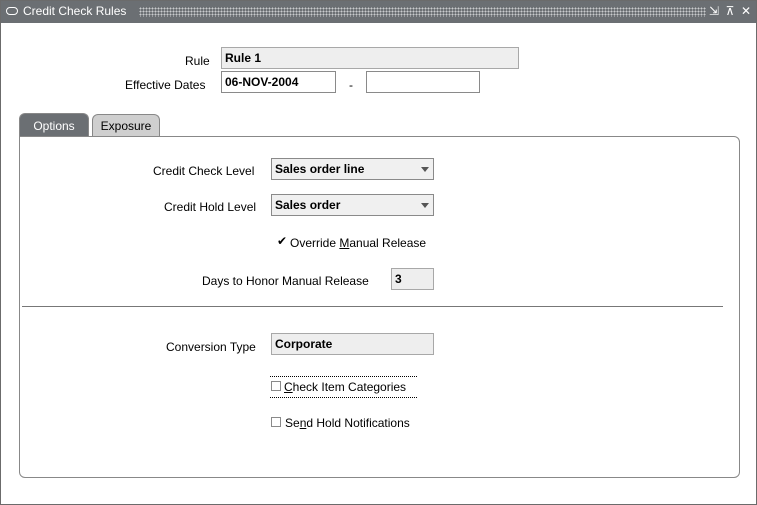 Image resolution: width=757 pixels, height=505 pixels. What do you see at coordinates (372, 306) in the screenshot?
I see `section-divider` at bounding box center [372, 306].